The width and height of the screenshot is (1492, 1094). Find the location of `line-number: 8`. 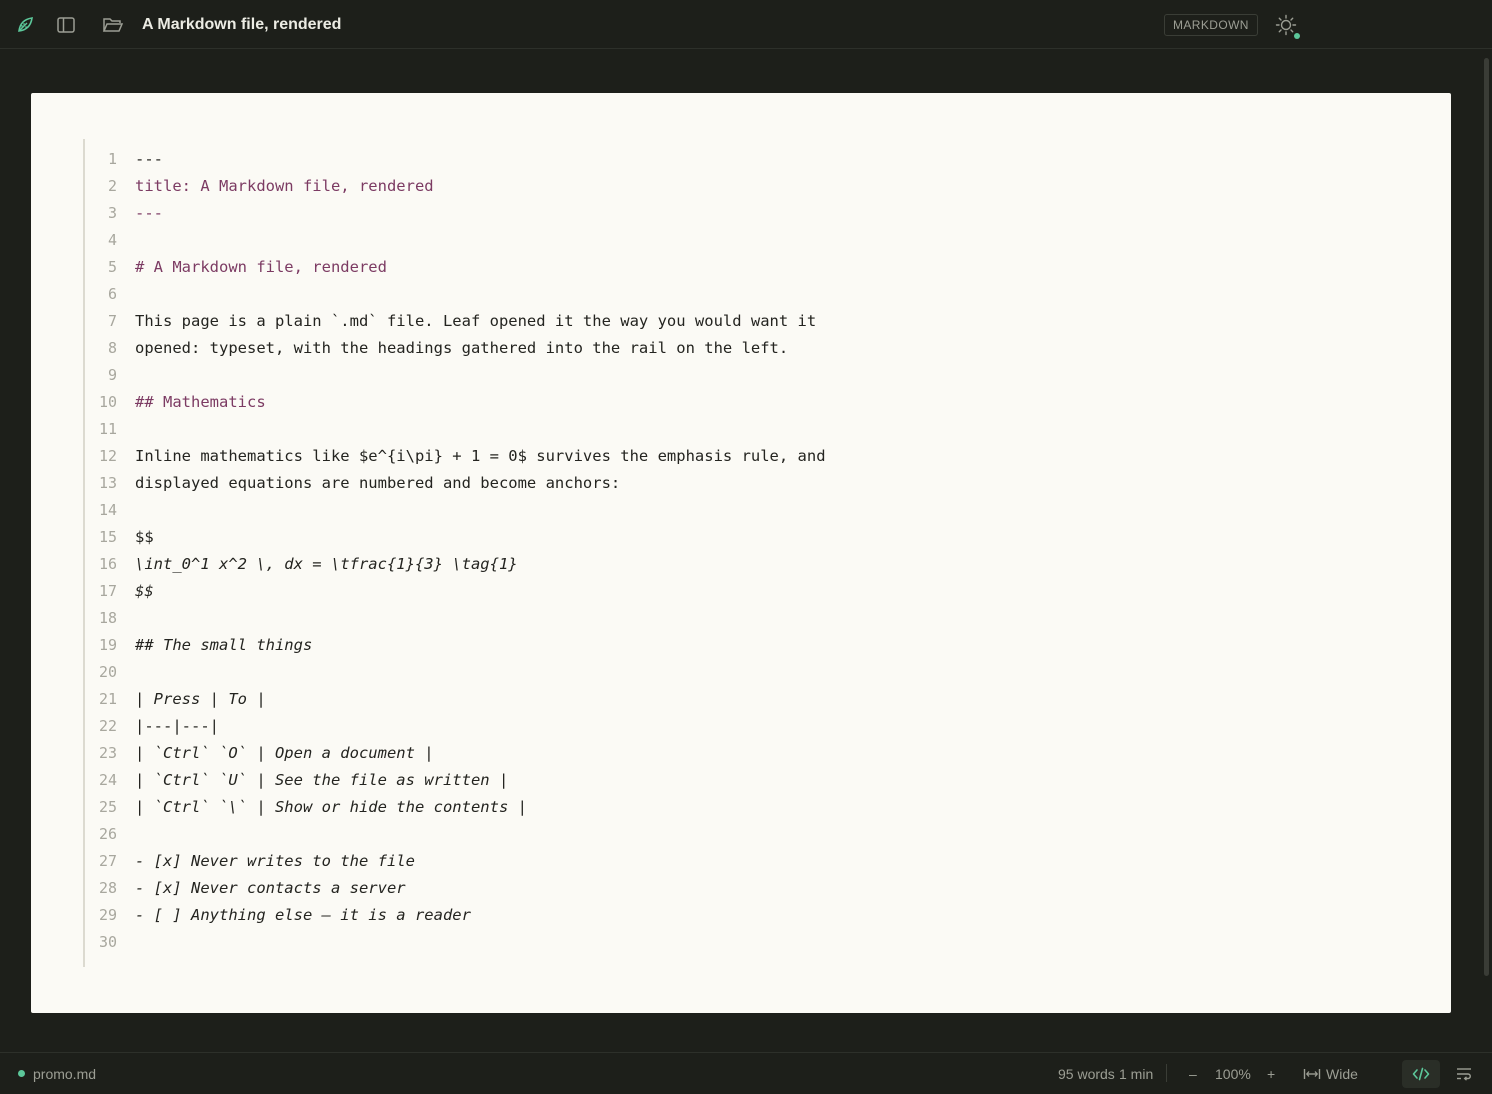

line-number: 8 is located at coordinates (112, 348).